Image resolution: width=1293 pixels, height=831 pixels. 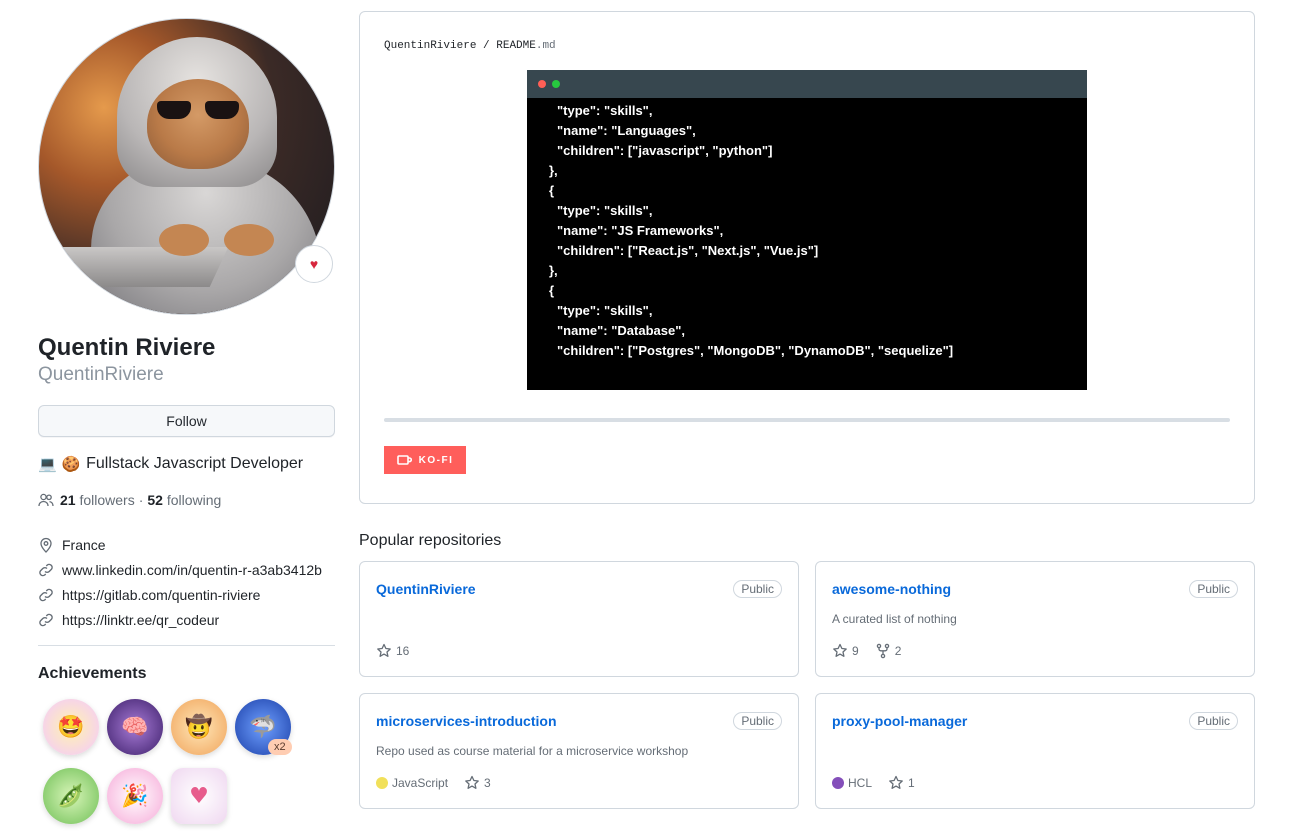 I want to click on coffee-cup-icon, so click(x=404, y=459).